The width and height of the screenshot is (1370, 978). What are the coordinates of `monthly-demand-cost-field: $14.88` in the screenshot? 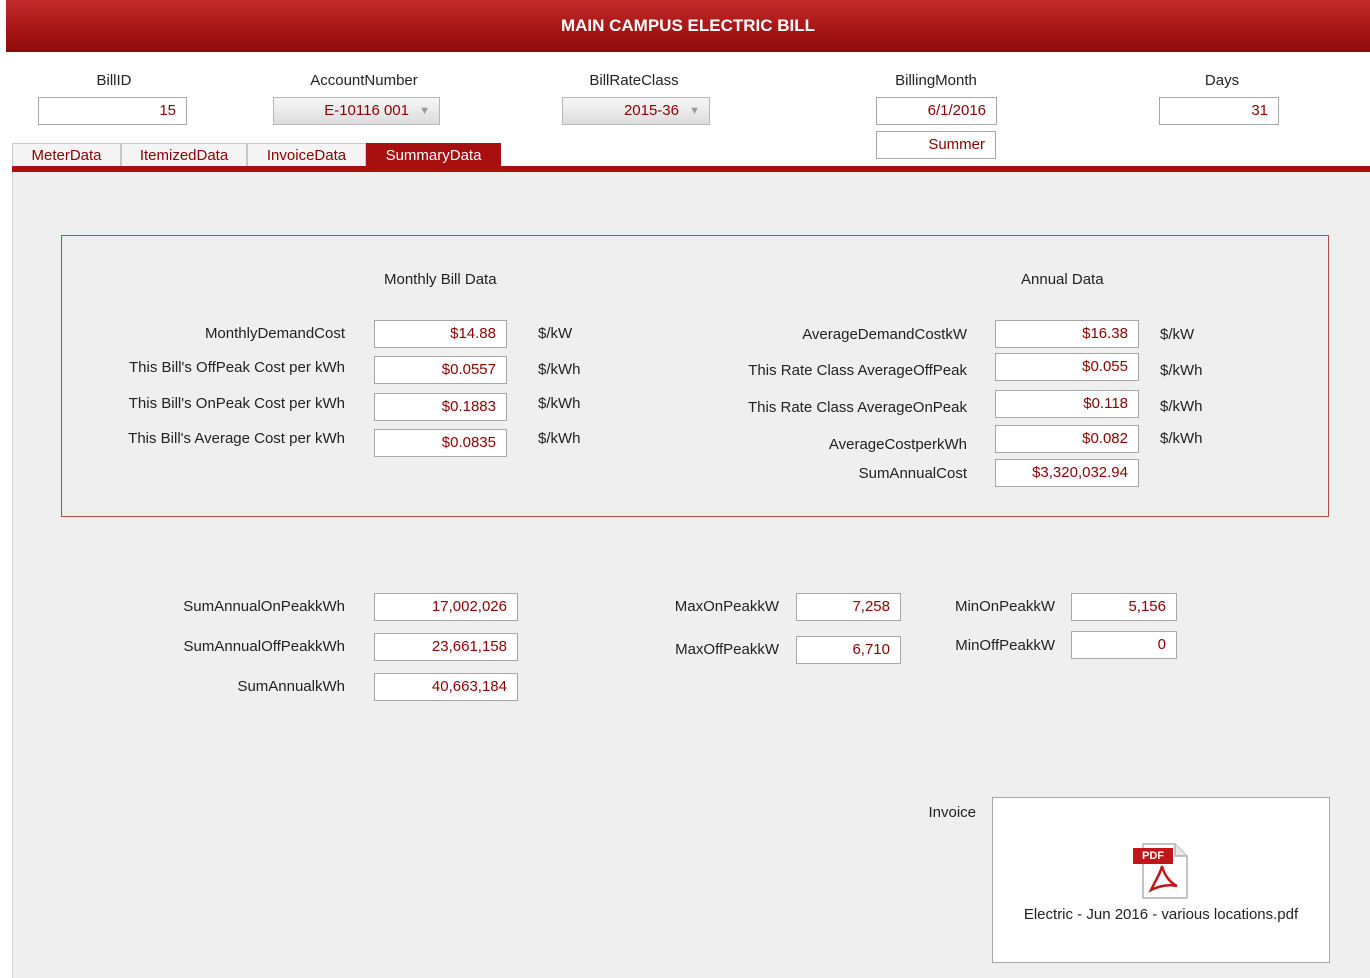 It's located at (440, 334).